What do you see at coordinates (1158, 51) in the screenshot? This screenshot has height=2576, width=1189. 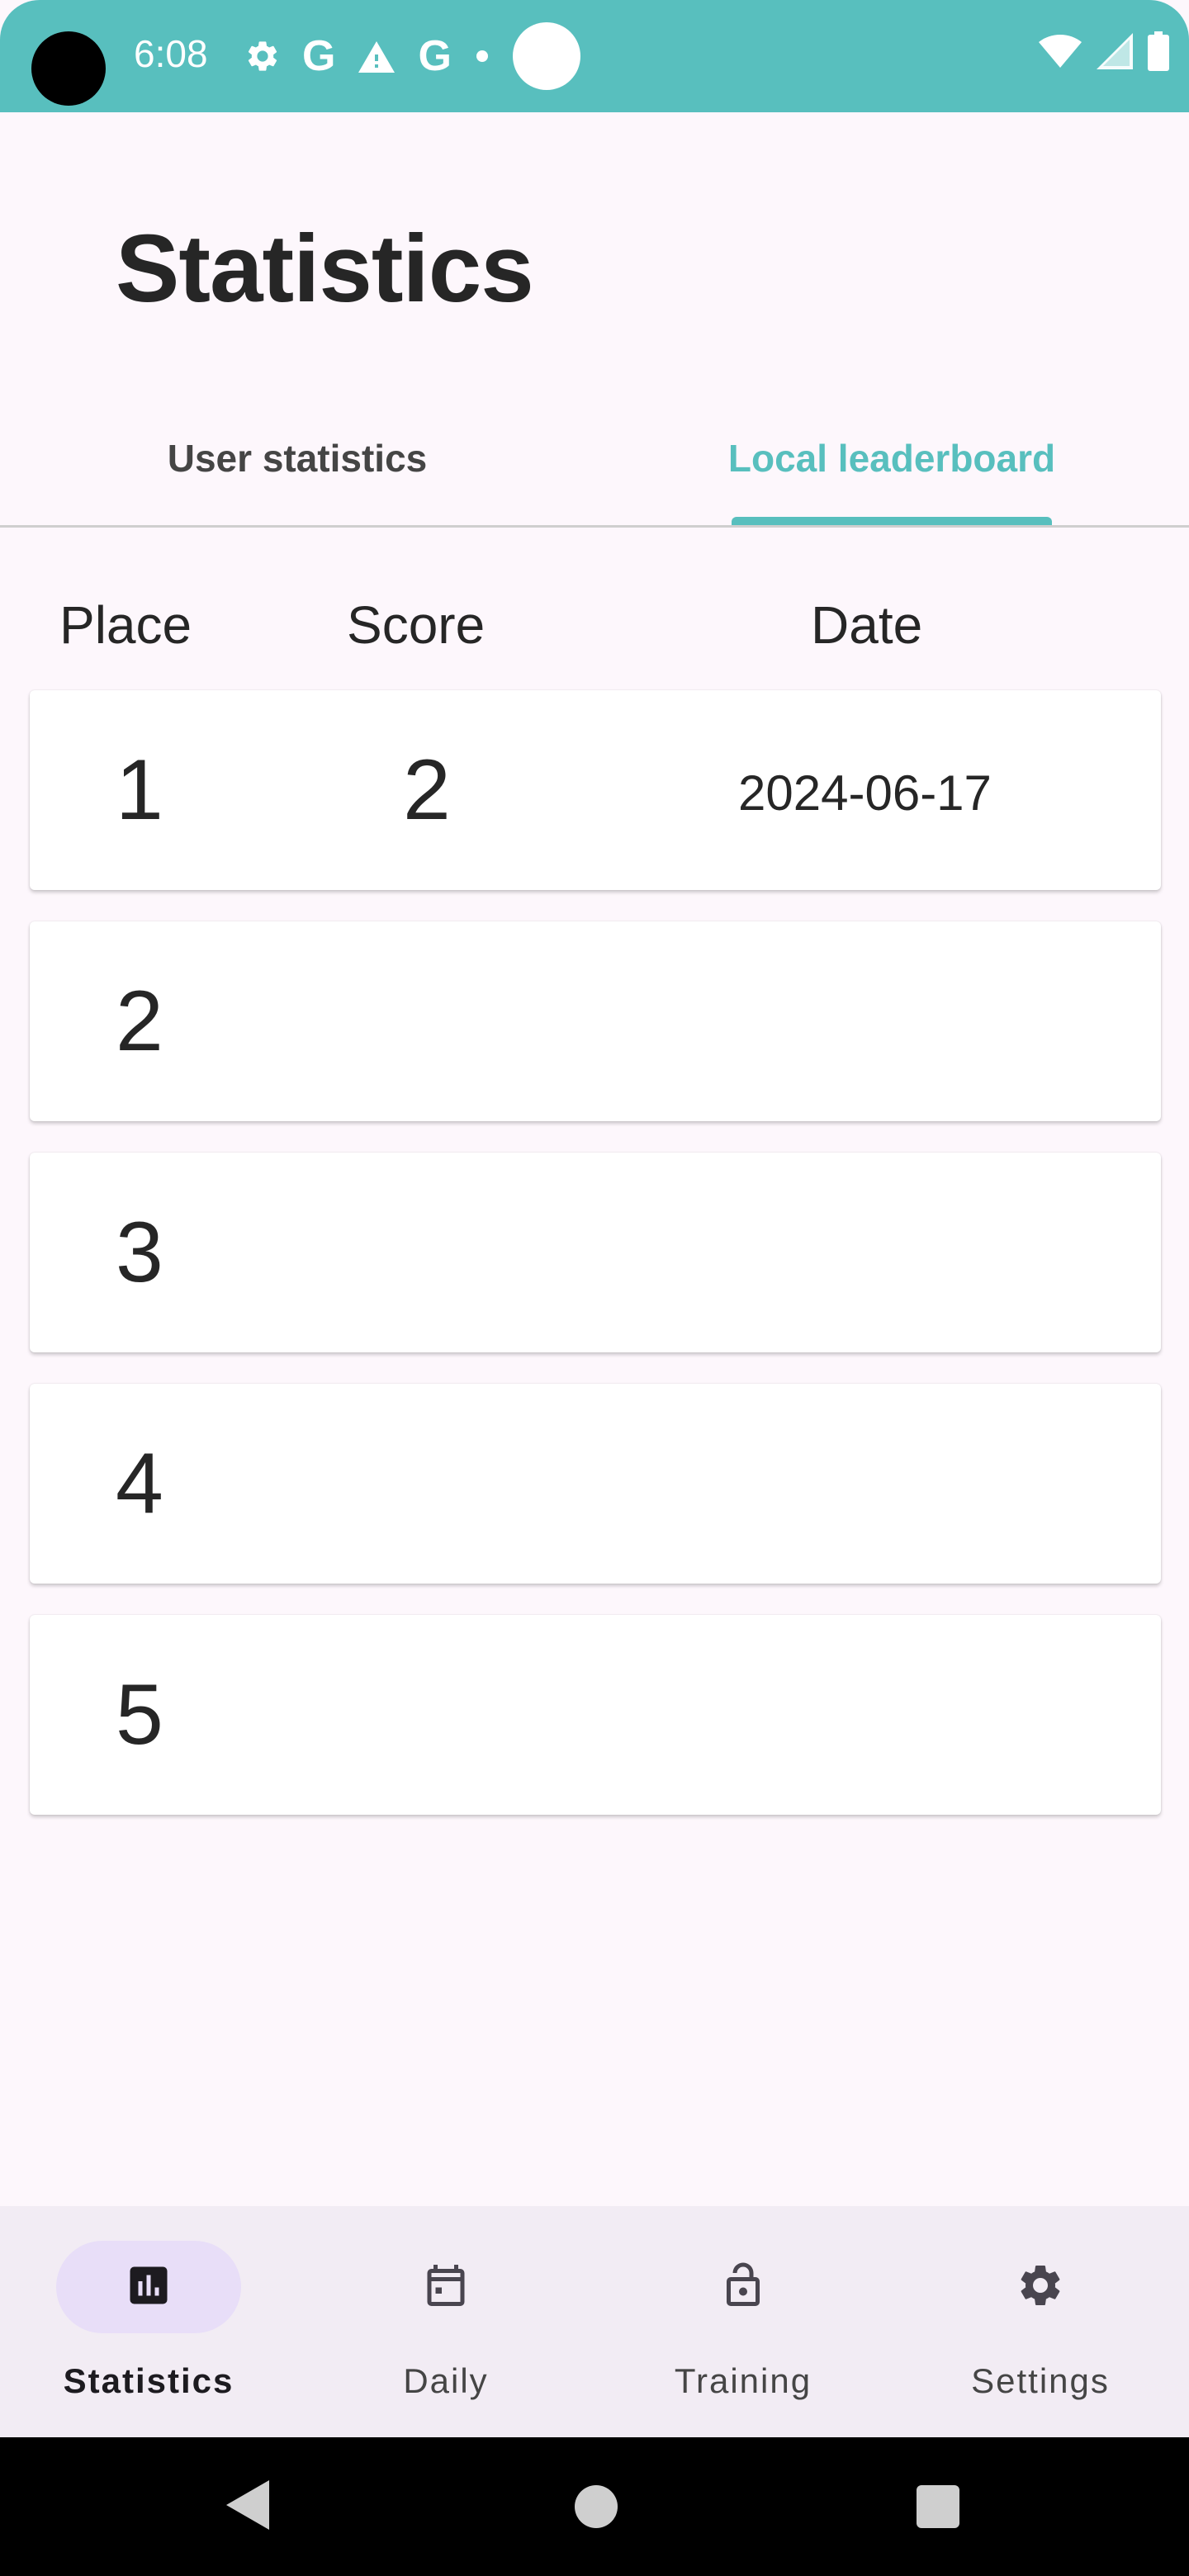 I see `battery-icon` at bounding box center [1158, 51].